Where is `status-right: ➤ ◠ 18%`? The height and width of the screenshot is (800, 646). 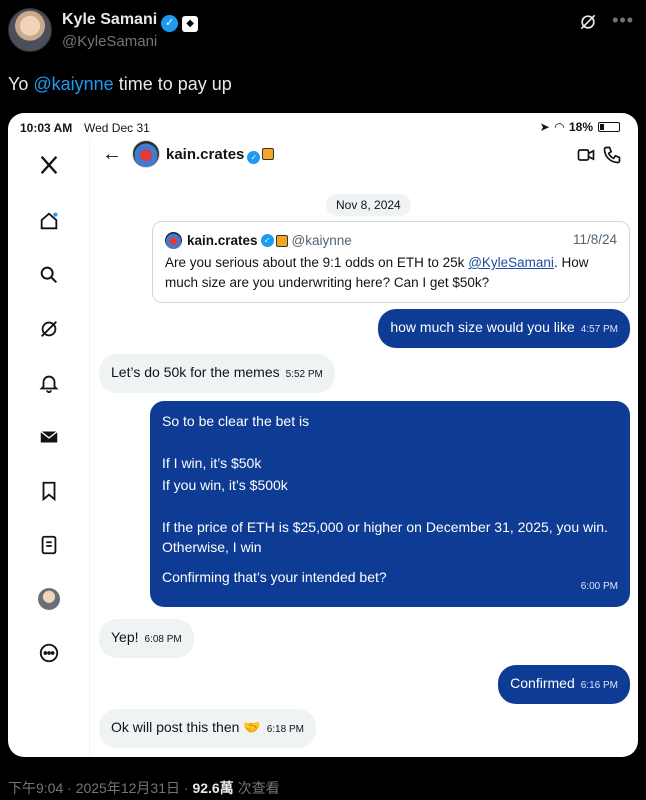 status-right: ➤ ◠ 18% is located at coordinates (580, 127).